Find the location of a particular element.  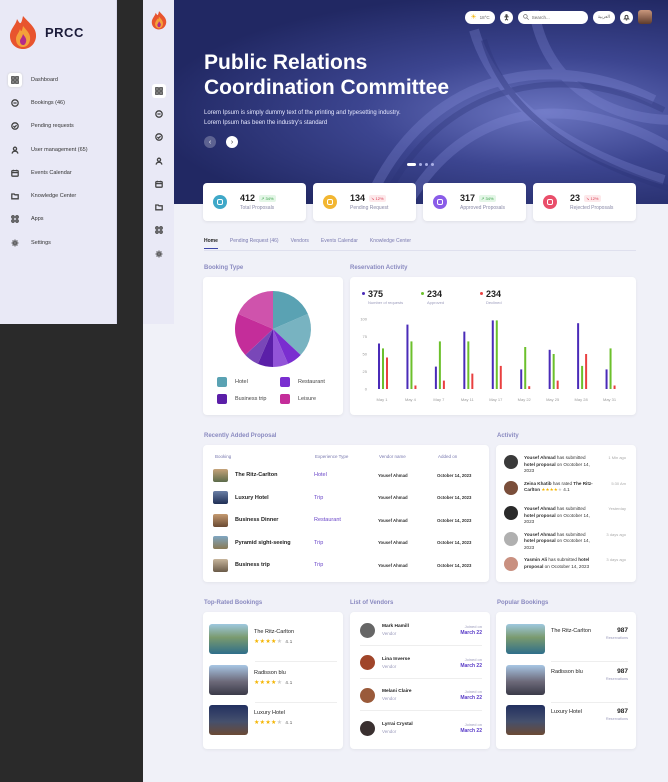

mini-item-bookings is located at coordinates (158, 113).